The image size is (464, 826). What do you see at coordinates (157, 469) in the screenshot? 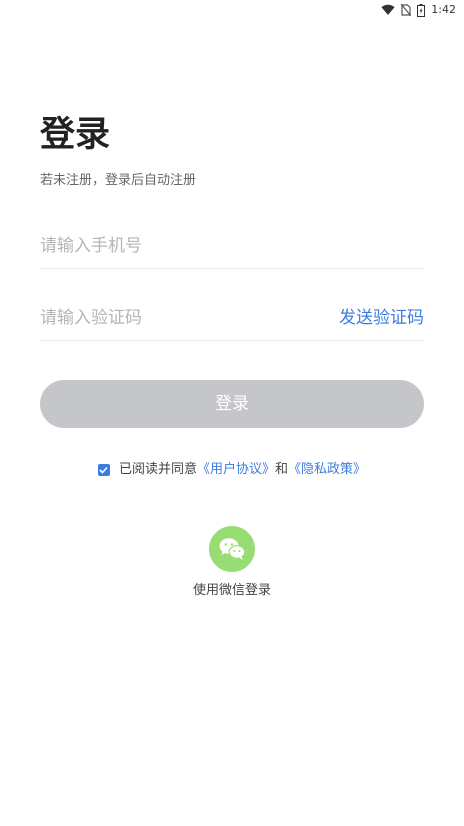
I see `agreement-prefix: 已阅读并同意` at bounding box center [157, 469].